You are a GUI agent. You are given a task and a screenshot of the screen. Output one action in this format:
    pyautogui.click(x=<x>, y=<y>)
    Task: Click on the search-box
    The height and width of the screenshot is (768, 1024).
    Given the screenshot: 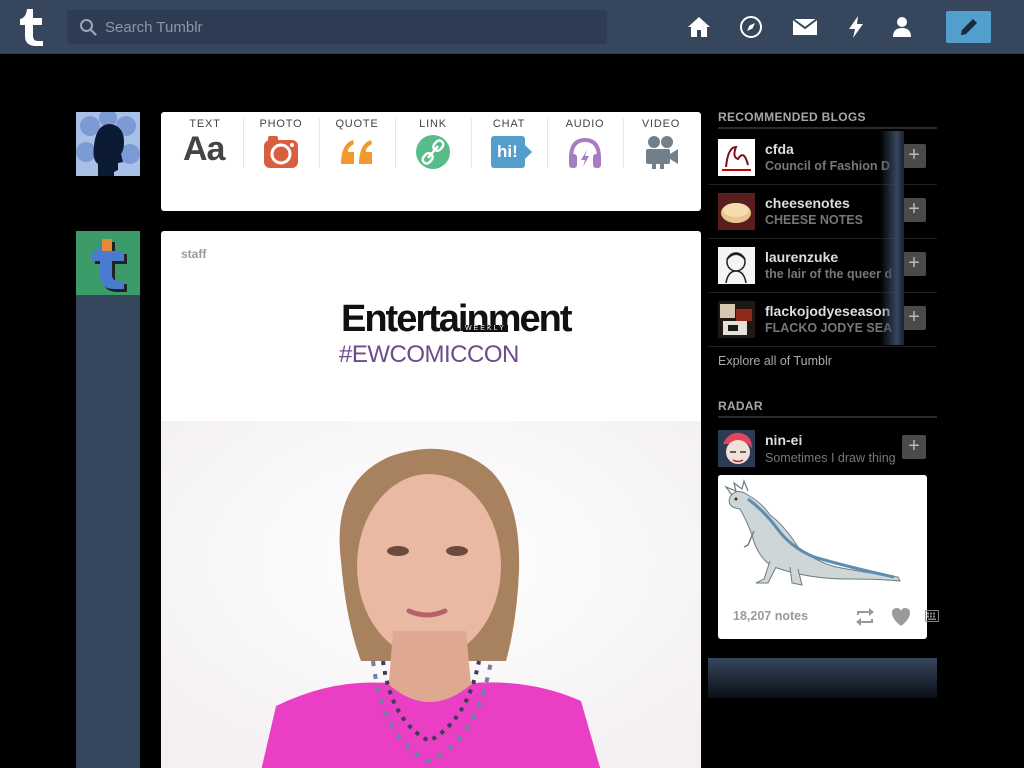 What is the action you would take?
    pyautogui.click(x=337, y=27)
    